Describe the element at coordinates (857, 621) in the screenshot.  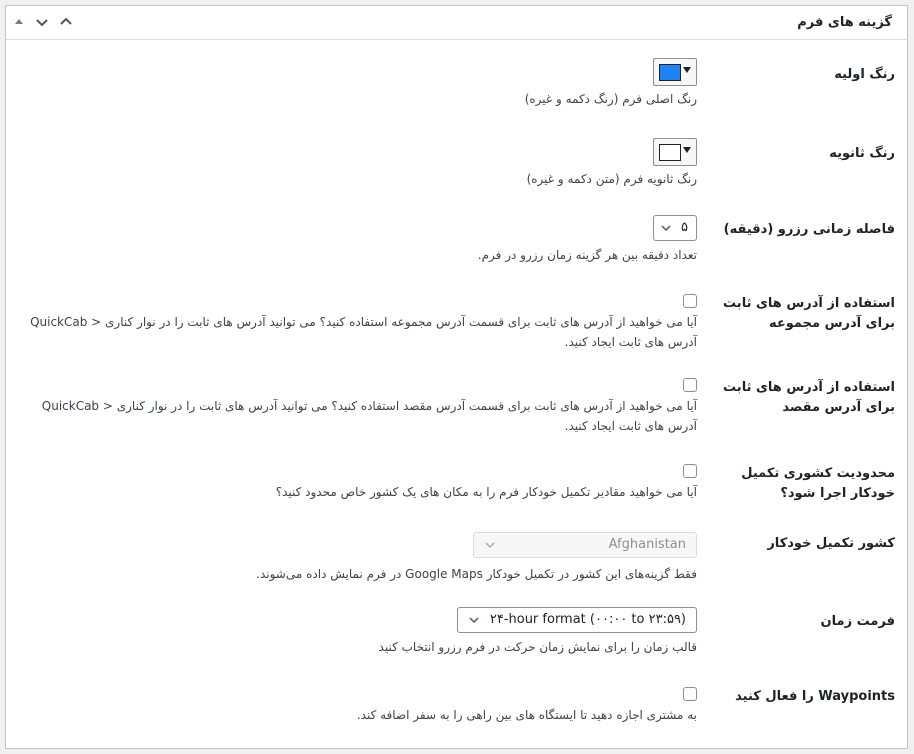
I see `time-format-label: فرمت زمان` at that location.